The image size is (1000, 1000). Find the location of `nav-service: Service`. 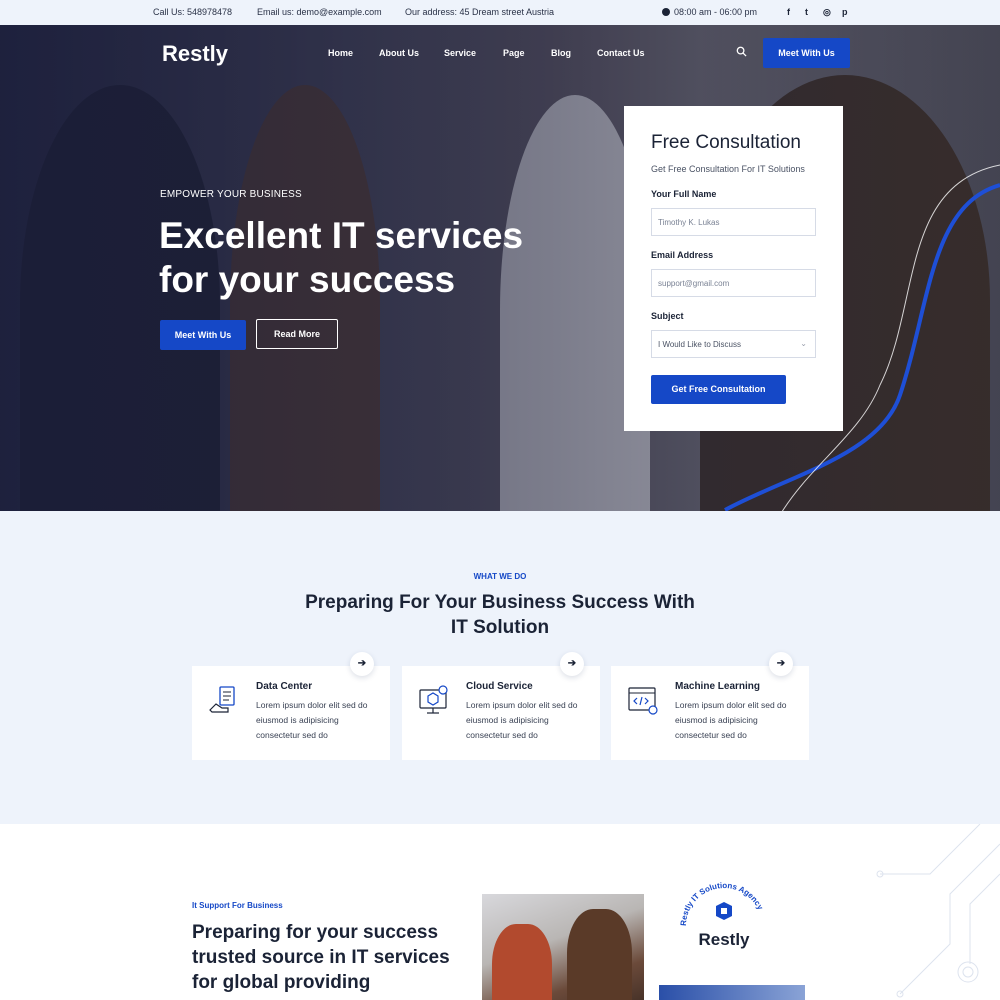

nav-service: Service is located at coordinates (460, 53).